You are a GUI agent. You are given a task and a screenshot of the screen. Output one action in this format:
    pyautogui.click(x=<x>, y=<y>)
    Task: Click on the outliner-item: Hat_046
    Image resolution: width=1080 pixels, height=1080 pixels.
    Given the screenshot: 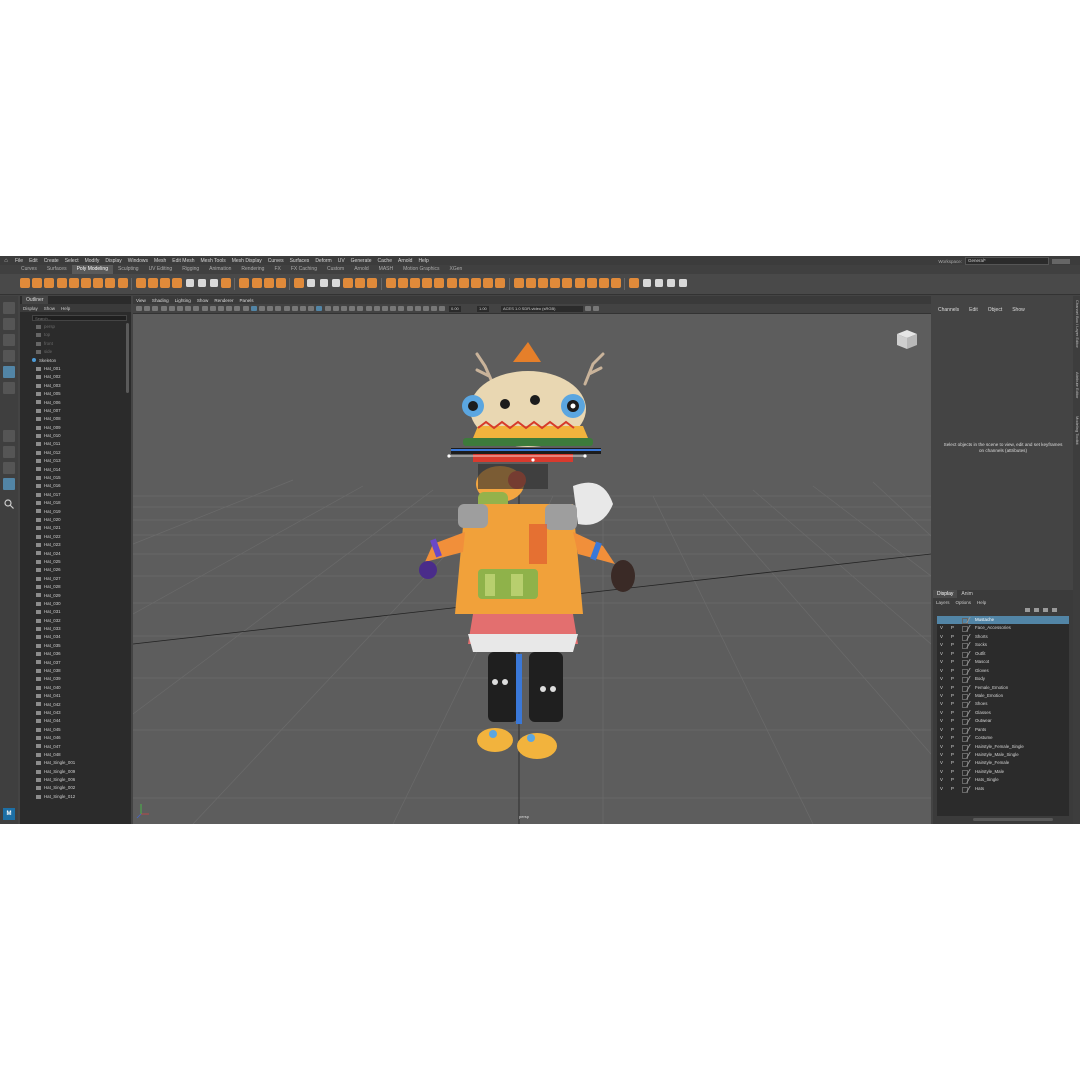 What is the action you would take?
    pyautogui.click(x=72, y=738)
    